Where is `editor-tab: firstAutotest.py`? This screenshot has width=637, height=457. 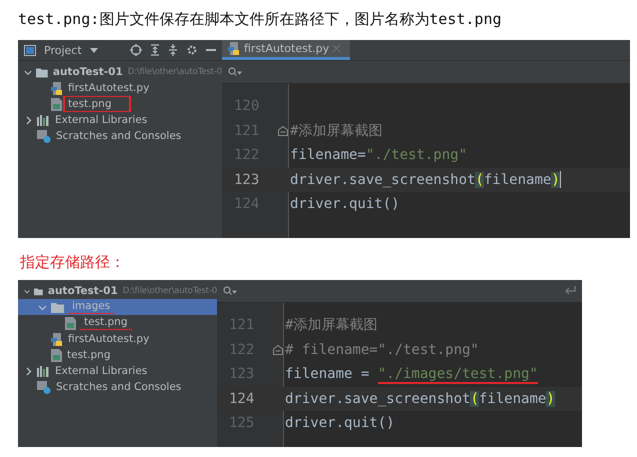
editor-tab: firstAutotest.py is located at coordinates (286, 50).